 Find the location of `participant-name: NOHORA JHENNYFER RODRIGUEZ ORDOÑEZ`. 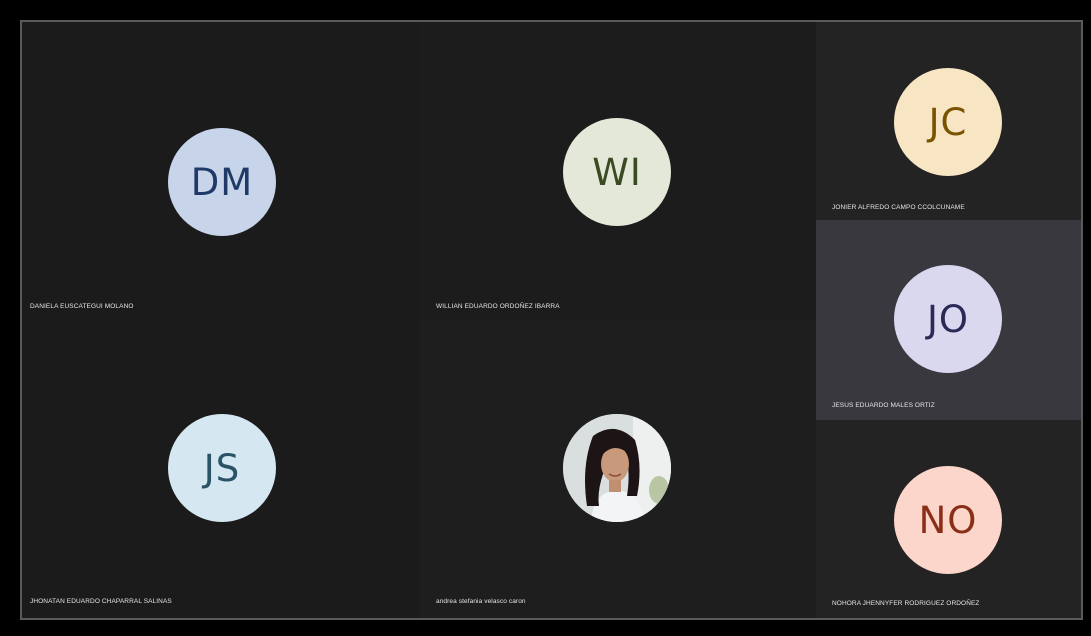

participant-name: NOHORA JHENNYFER RODRIGUEZ ORDOÑEZ is located at coordinates (906, 603).